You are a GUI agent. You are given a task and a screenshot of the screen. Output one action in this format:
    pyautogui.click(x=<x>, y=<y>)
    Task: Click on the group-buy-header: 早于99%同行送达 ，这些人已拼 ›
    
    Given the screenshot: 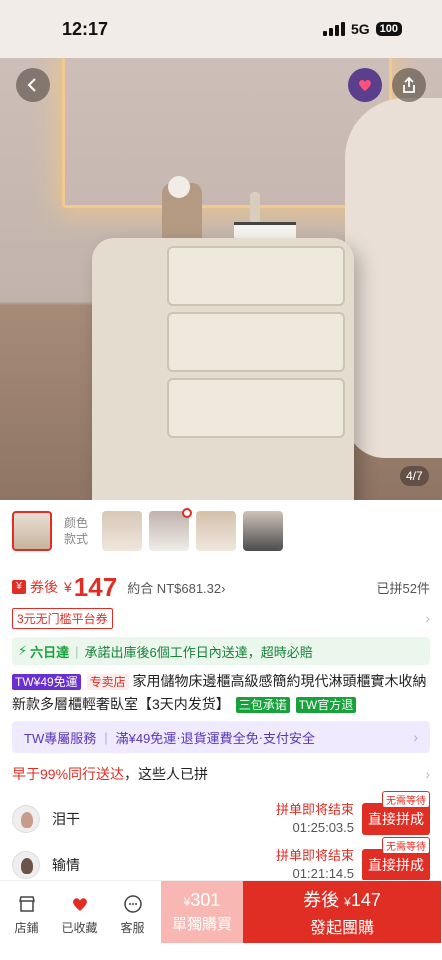 What is the action you would take?
    pyautogui.click(x=221, y=774)
    